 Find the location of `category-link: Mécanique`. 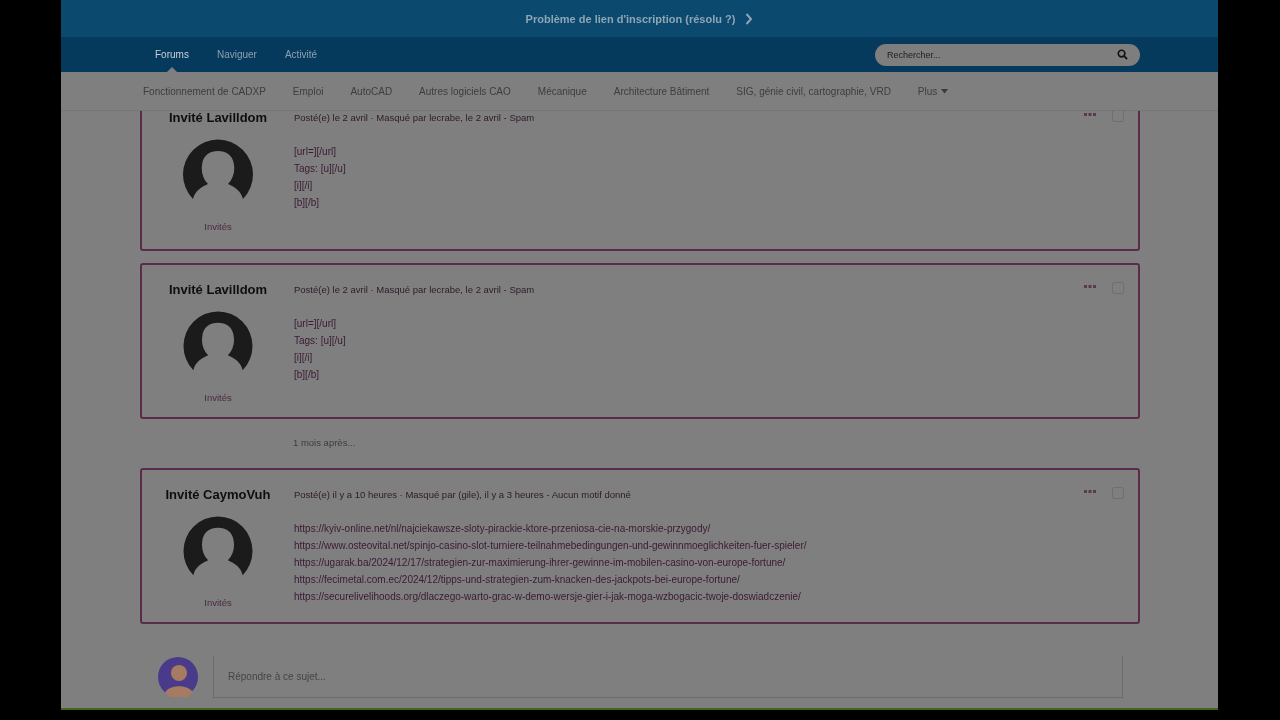

category-link: Mécanique is located at coordinates (562, 91).